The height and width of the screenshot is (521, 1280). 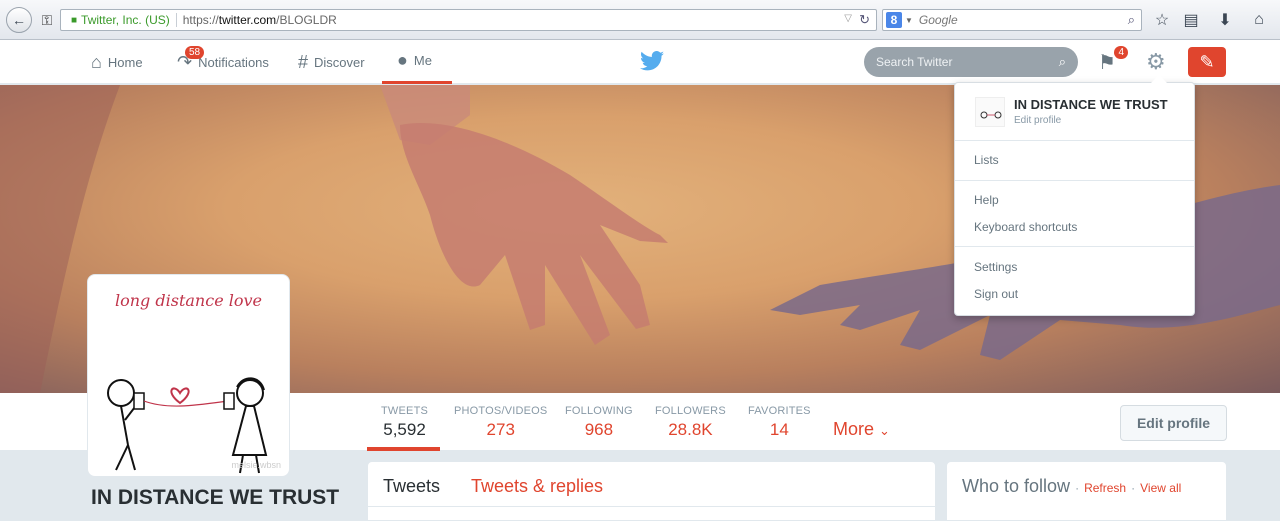 I want to click on lock-icon: ■, so click(x=74, y=20).